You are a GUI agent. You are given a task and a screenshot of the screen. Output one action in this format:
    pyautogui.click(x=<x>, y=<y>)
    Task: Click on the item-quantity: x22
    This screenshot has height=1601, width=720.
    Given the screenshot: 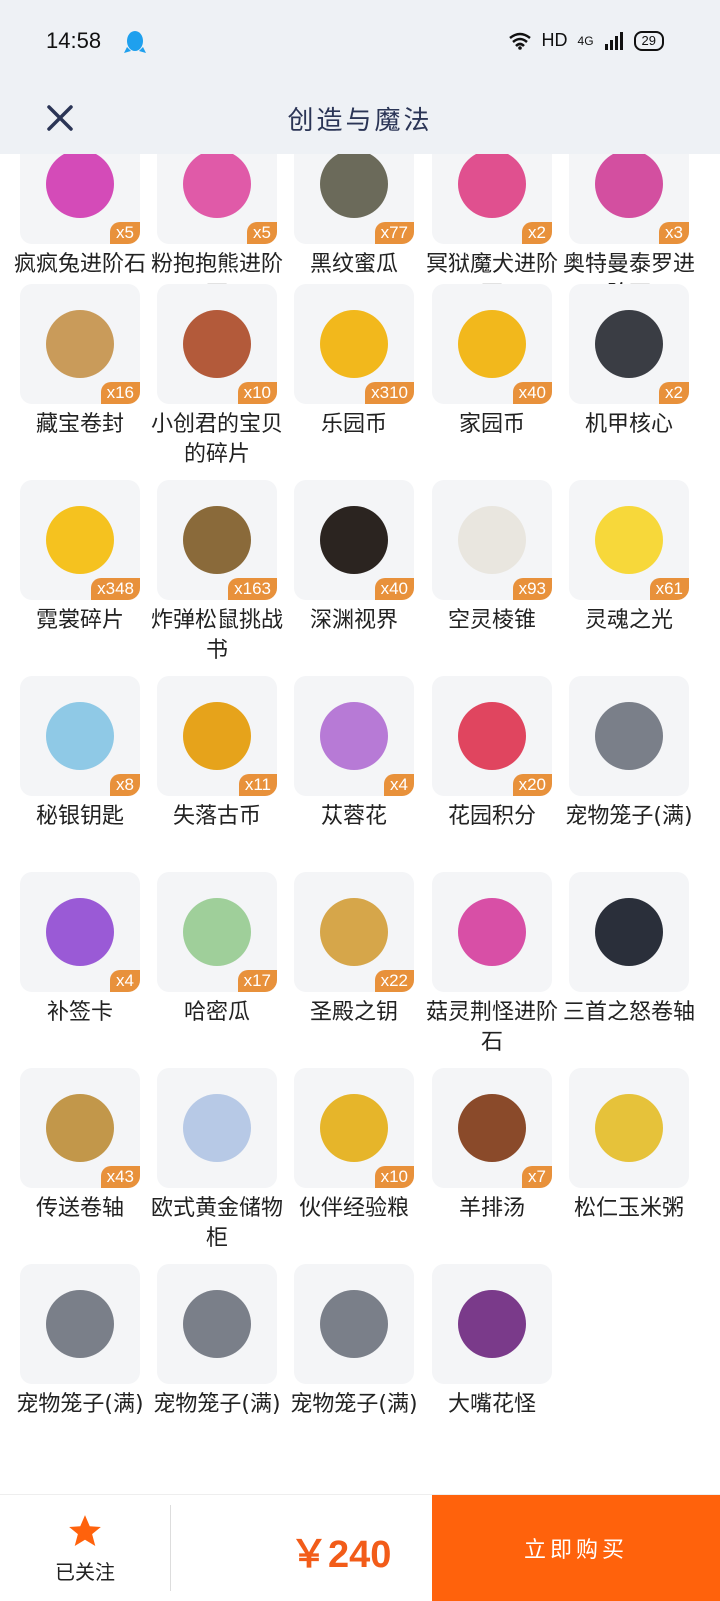 What is the action you would take?
    pyautogui.click(x=394, y=981)
    